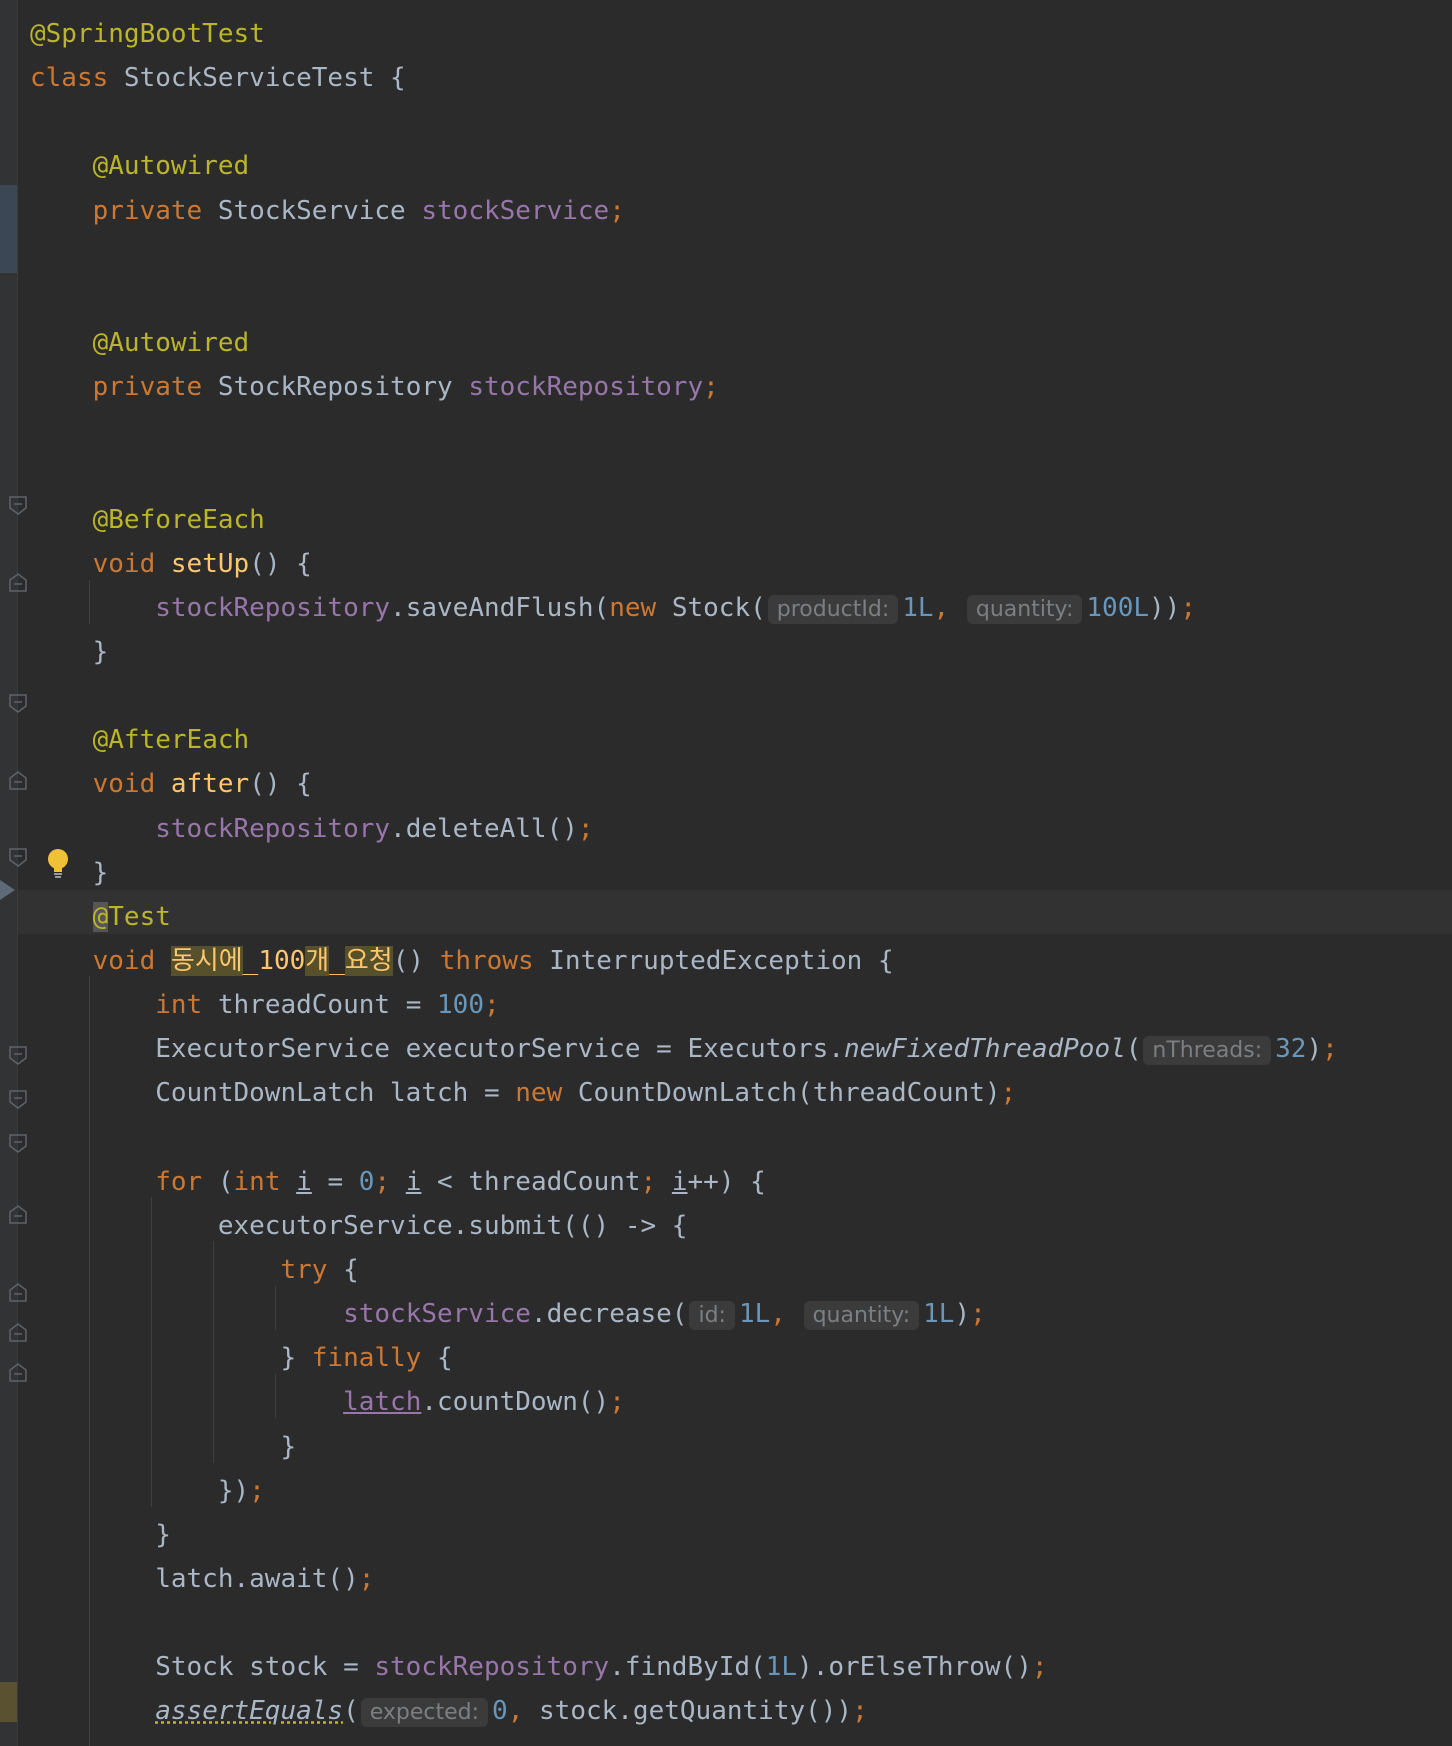  I want to click on code-token: 0, so click(366, 1181).